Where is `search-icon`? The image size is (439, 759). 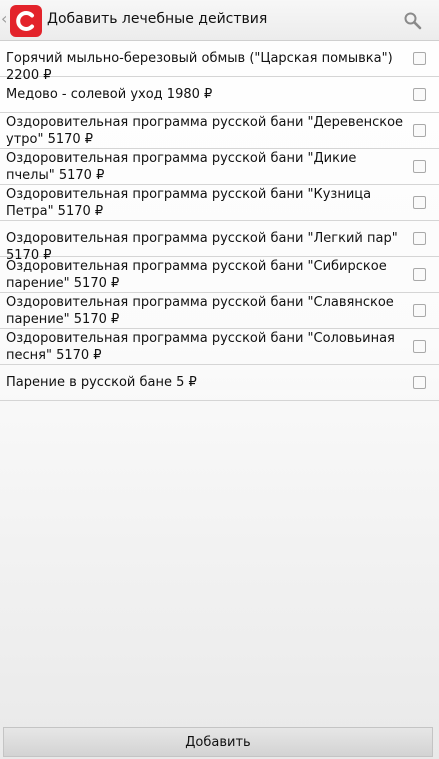 search-icon is located at coordinates (413, 21).